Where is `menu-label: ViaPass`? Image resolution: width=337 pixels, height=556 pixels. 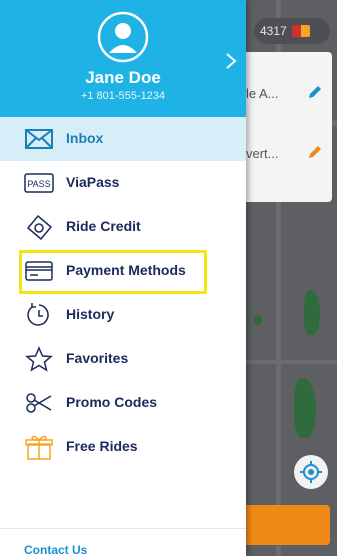
menu-label: ViaPass is located at coordinates (93, 182).